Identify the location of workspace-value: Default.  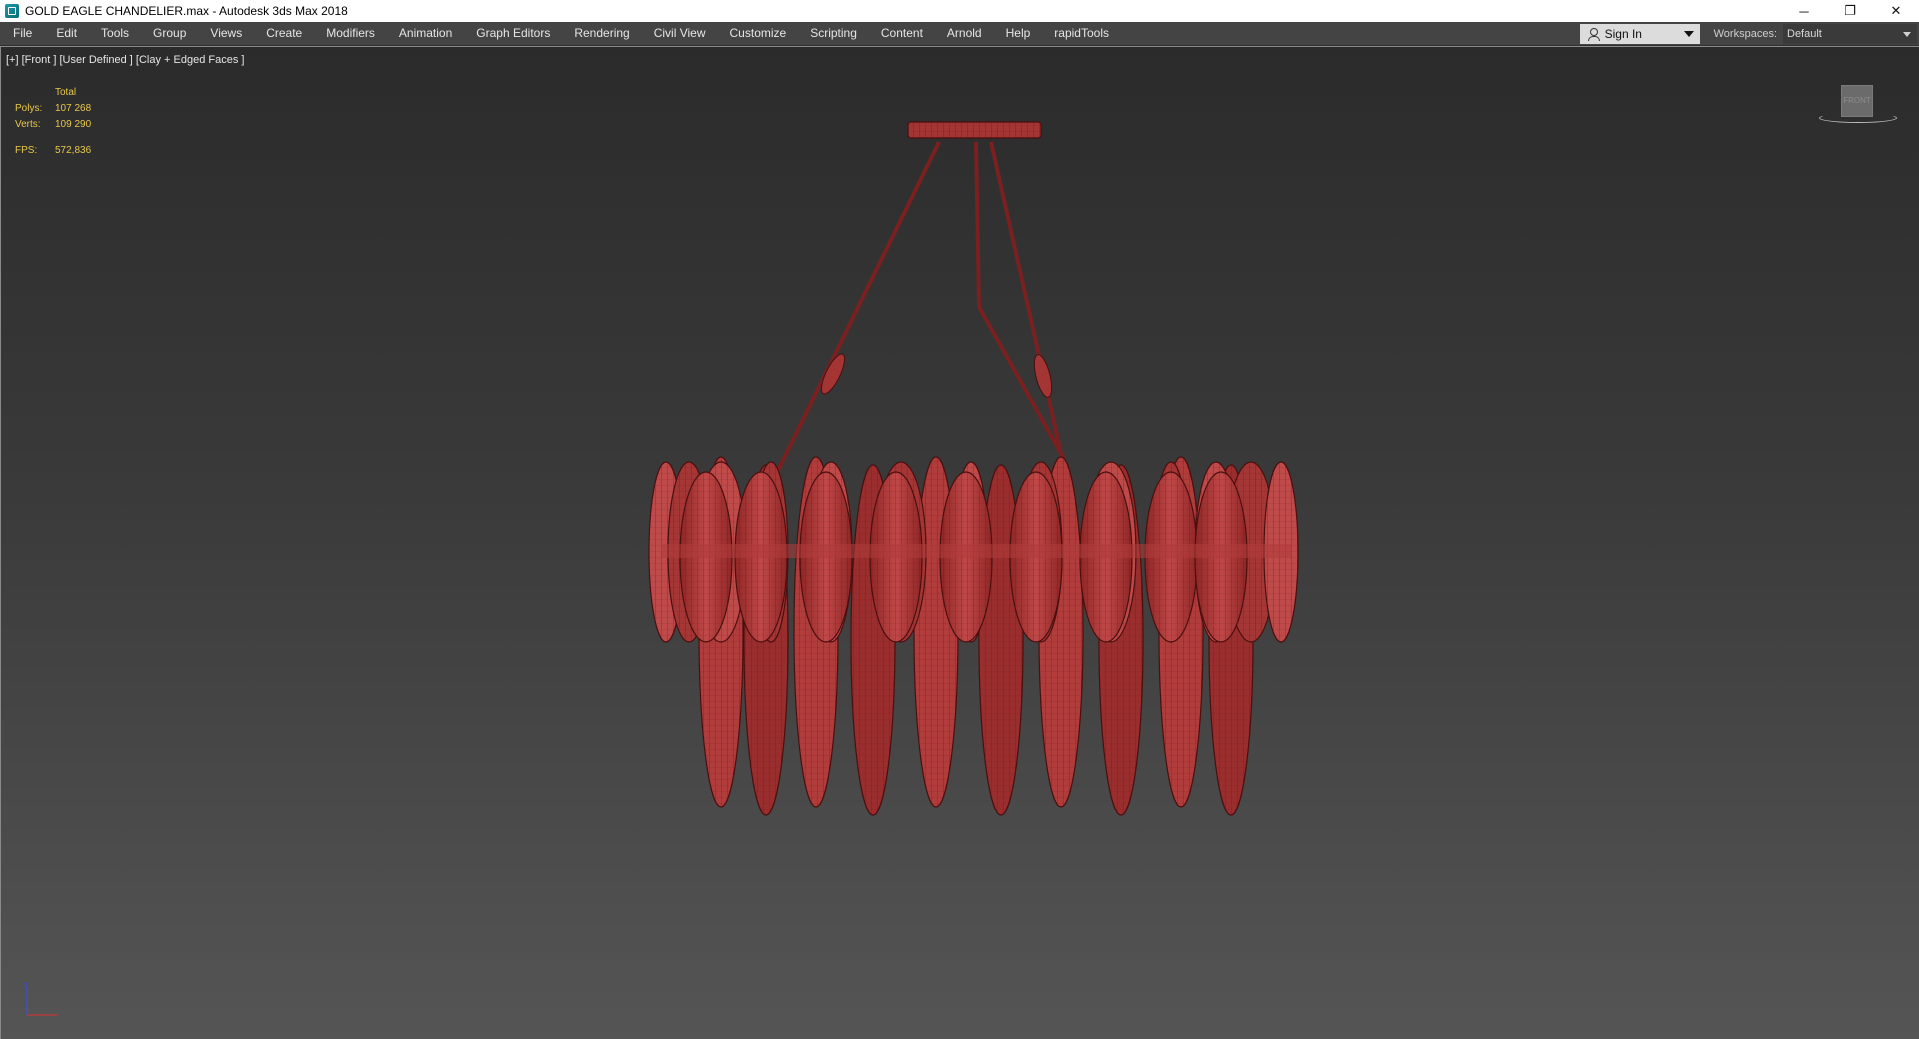
(1804, 33).